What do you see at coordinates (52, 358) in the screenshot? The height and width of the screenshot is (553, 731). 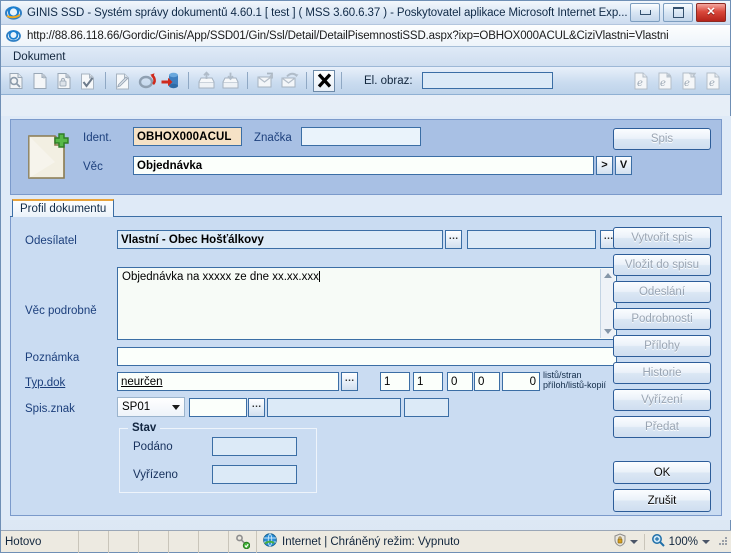 I see `poznamka-label: Poznámka` at bounding box center [52, 358].